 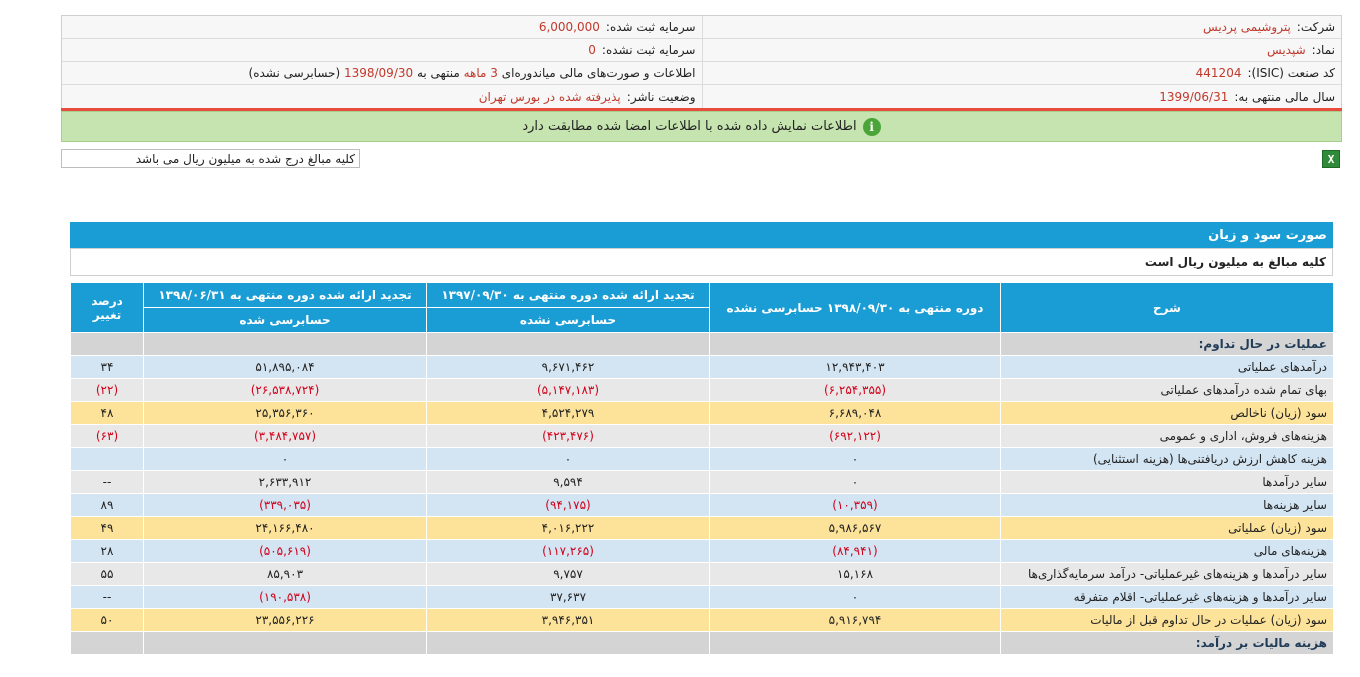 What do you see at coordinates (1167, 643) in the screenshot?
I see `section-tax-label: هزینه مالیات بر درآمد:` at bounding box center [1167, 643].